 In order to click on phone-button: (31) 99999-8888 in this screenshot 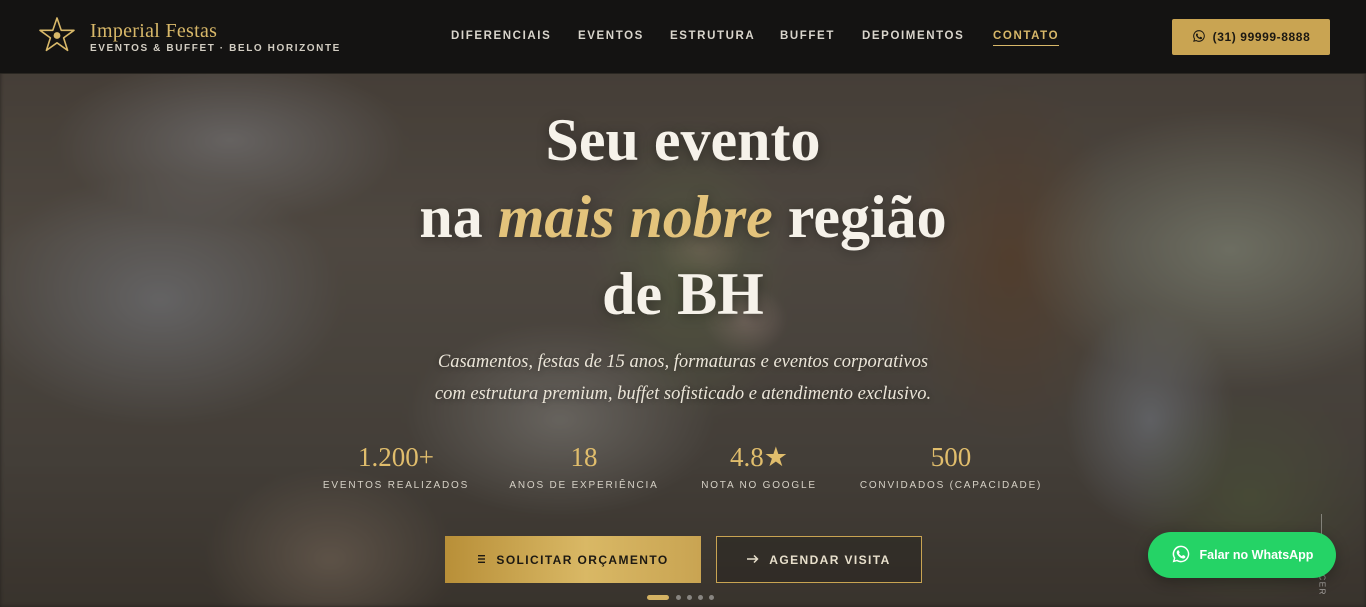, I will do `click(1251, 37)`.